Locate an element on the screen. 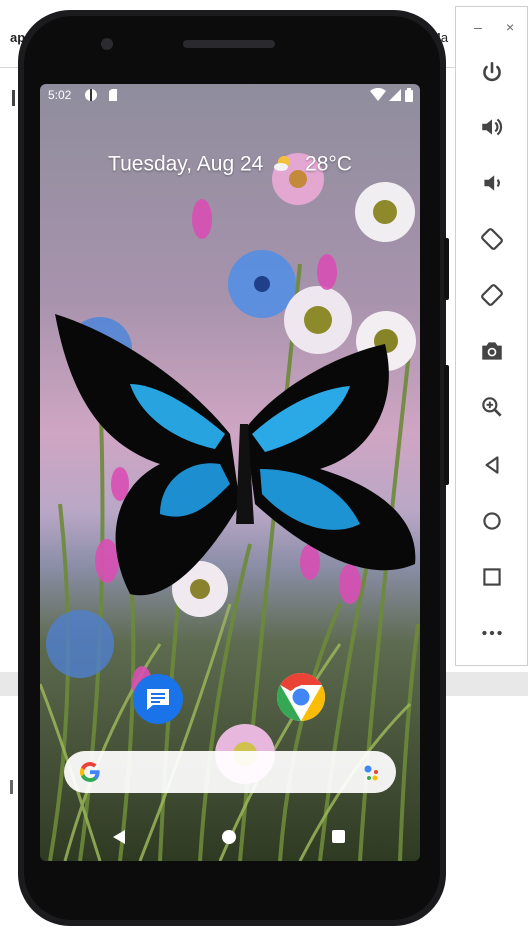  rotate-right-icon is located at coordinates (492, 295).